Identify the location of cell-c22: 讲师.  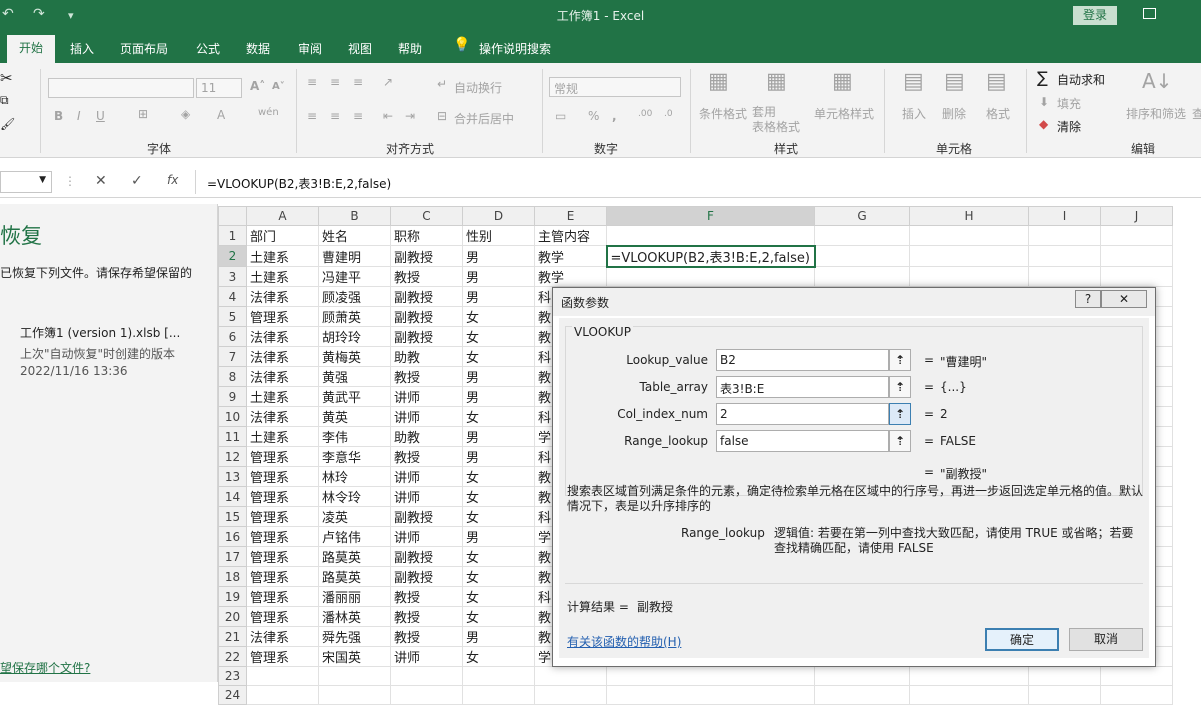
(426, 656).